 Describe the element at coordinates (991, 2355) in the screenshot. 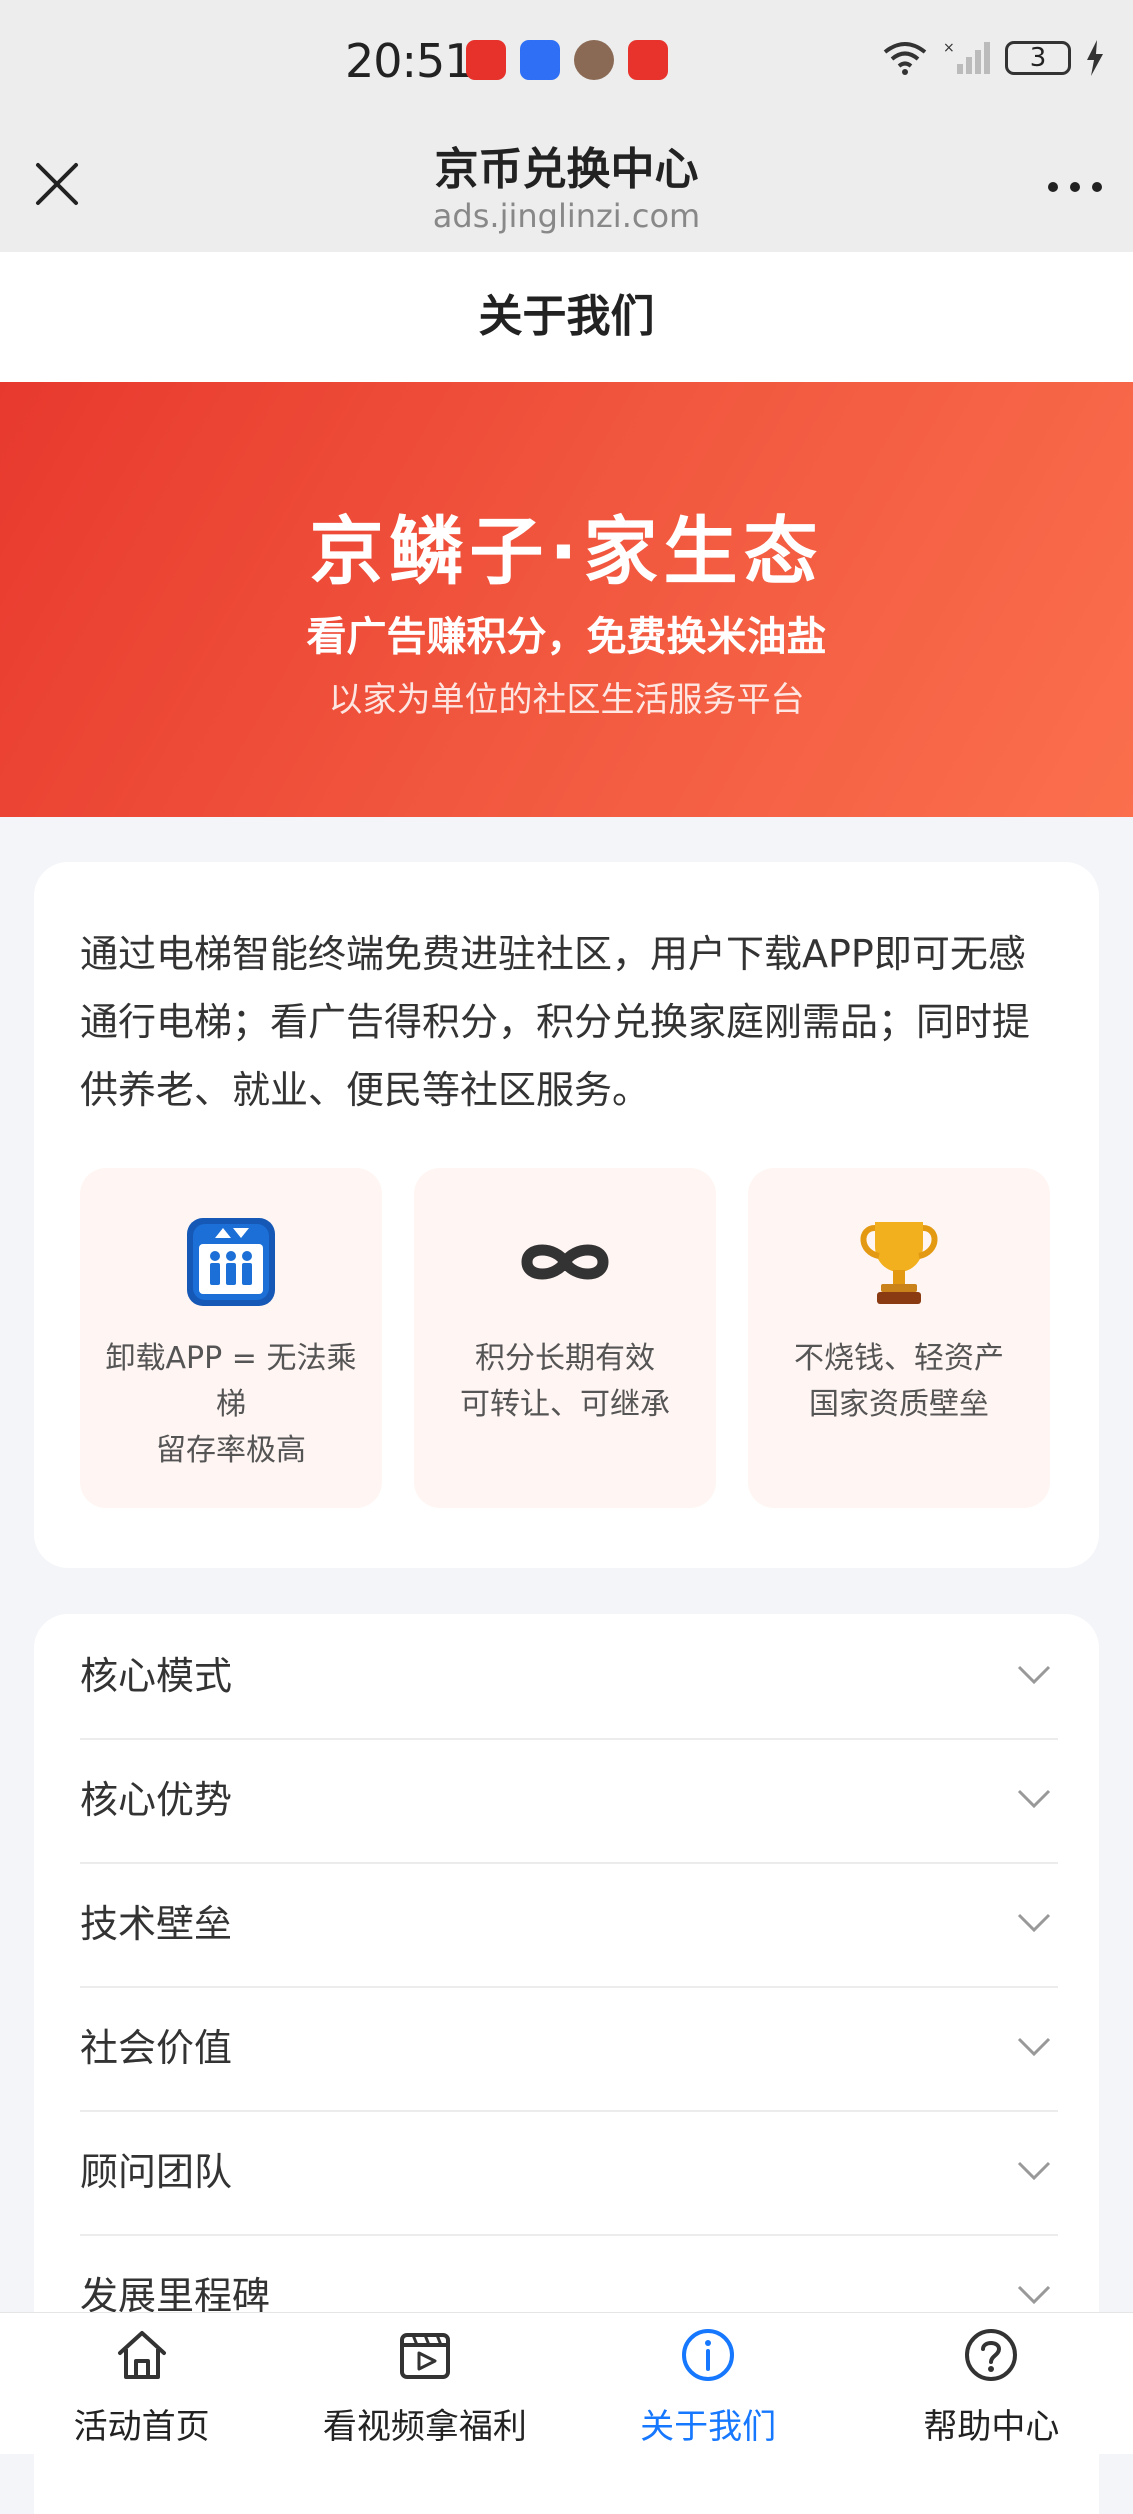

I see `help-icon` at that location.